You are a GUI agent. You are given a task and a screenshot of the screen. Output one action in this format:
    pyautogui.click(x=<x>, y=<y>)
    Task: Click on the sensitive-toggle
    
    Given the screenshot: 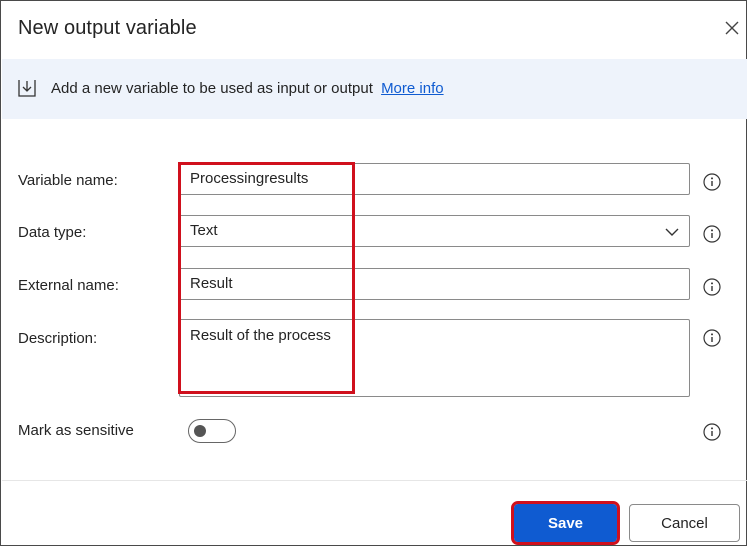 What is the action you would take?
    pyautogui.click(x=212, y=431)
    